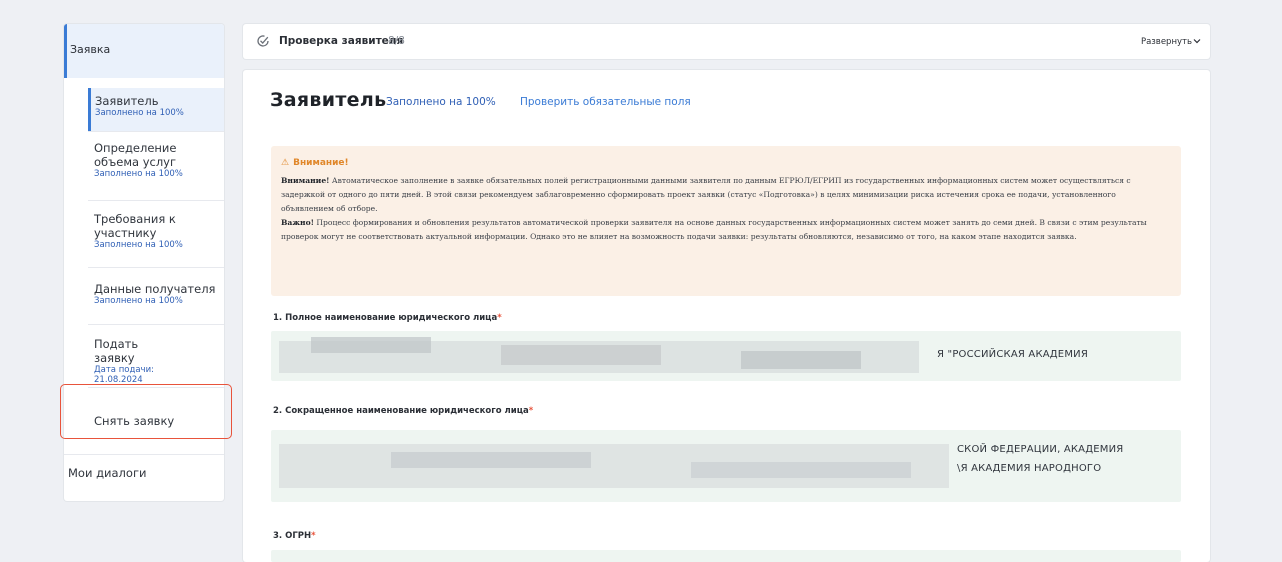  I want to click on field-value: СКОЙ ФЕДЕРАЦИИ, АКАДЕМИЯ, so click(1040, 449).